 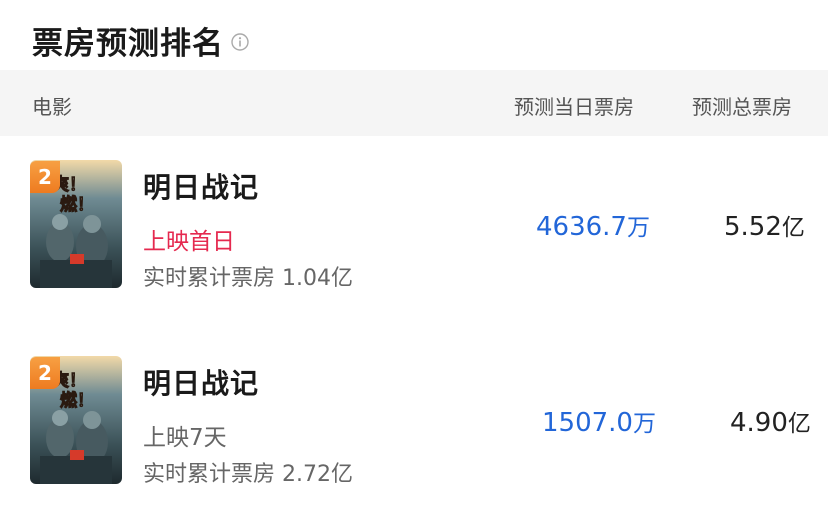 What do you see at coordinates (742, 105) in the screenshot?
I see `header-total-box-office: 预测总票房` at bounding box center [742, 105].